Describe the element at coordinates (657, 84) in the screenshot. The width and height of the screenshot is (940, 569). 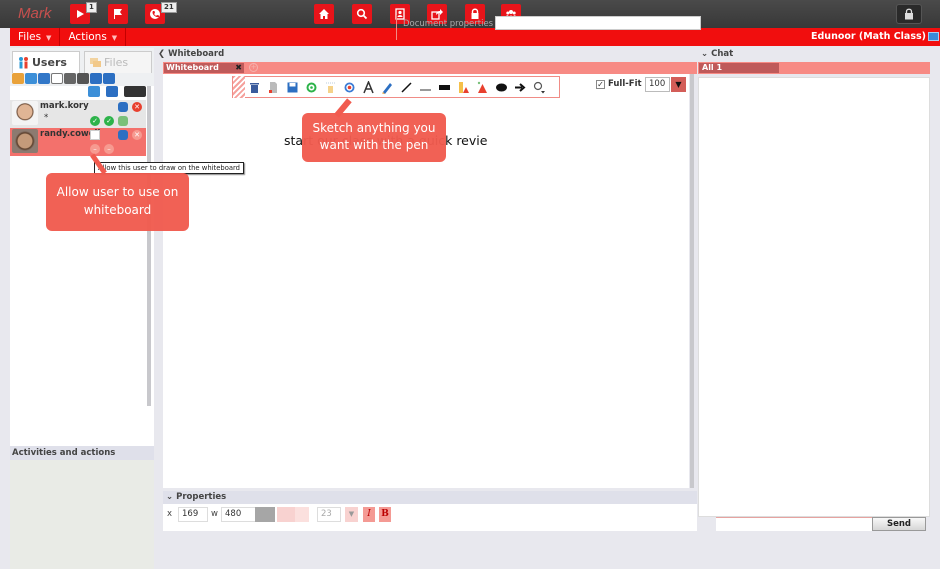
I see `zoom-input: 100` at that location.